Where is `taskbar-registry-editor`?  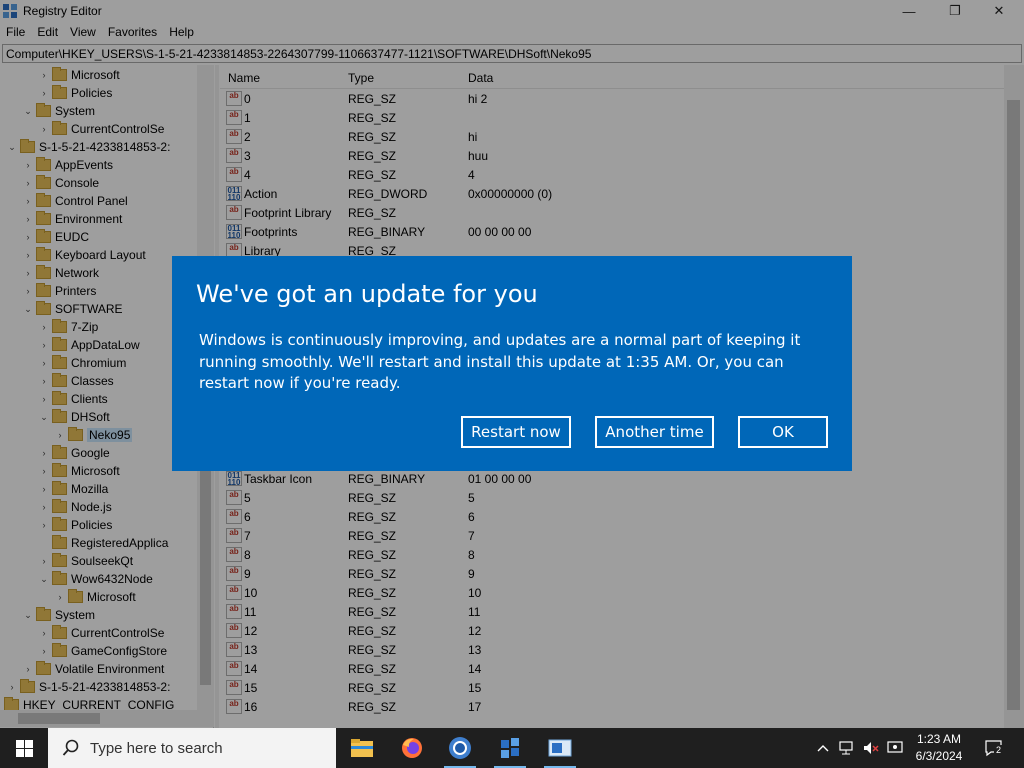
taskbar-registry-editor is located at coordinates (510, 748).